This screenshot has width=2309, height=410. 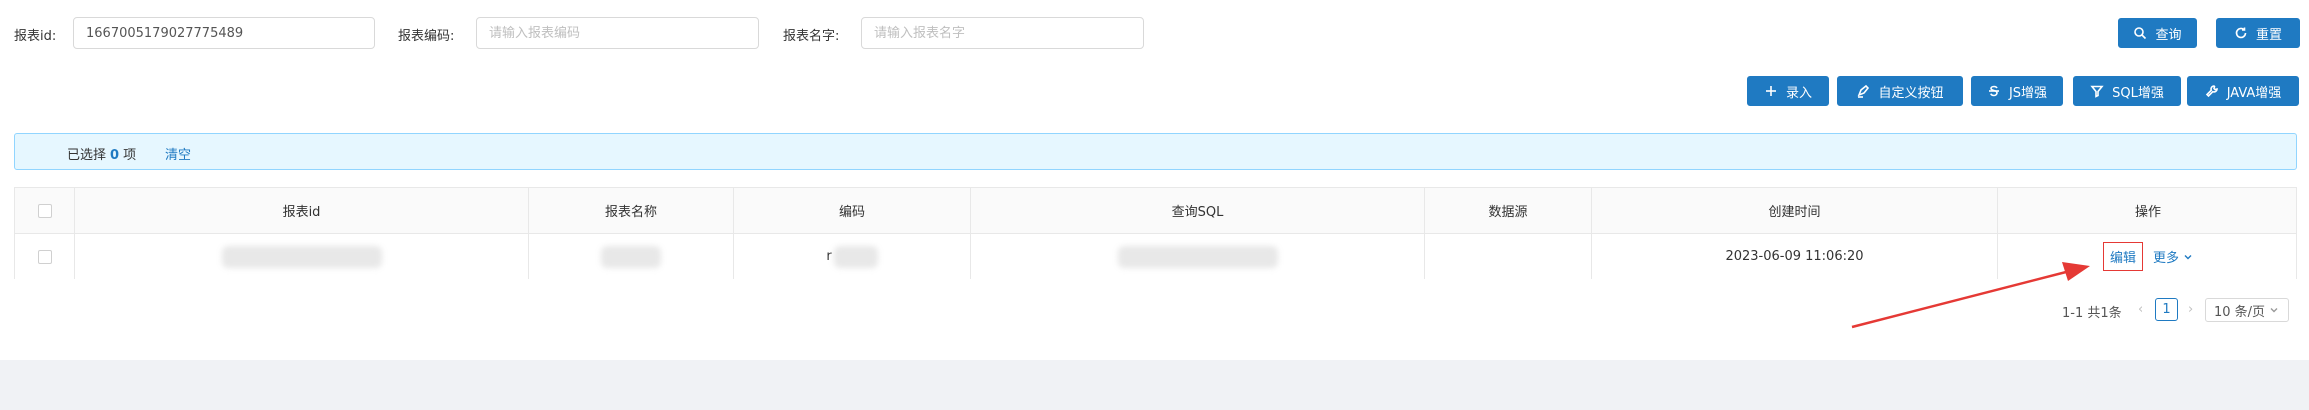 I want to click on edit-link: 编辑, so click(x=2122, y=256).